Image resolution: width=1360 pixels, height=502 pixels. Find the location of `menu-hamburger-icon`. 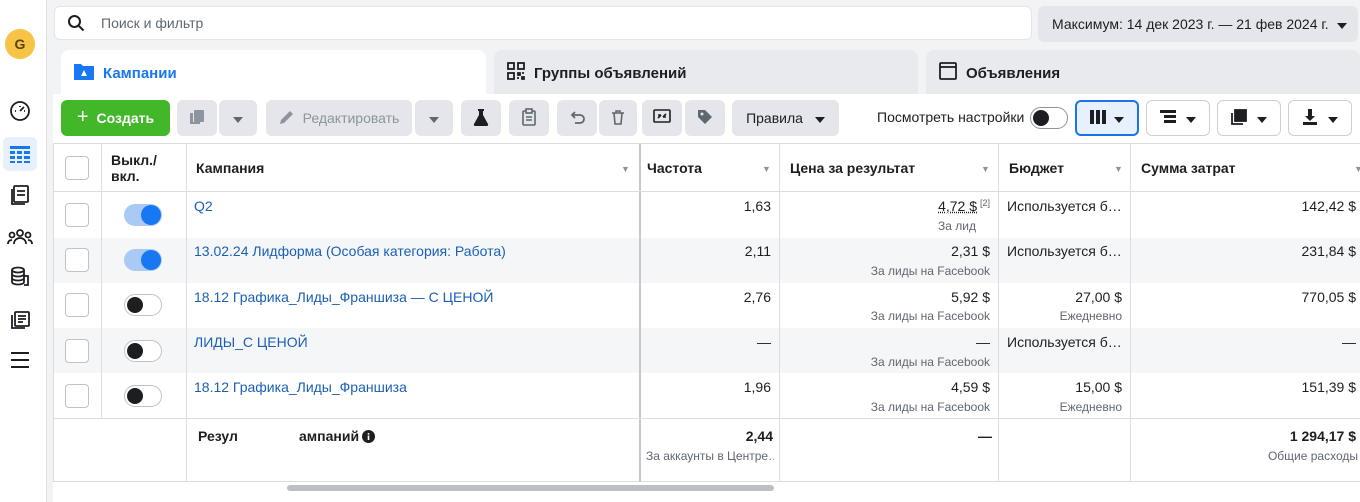

menu-hamburger-icon is located at coordinates (20, 360).